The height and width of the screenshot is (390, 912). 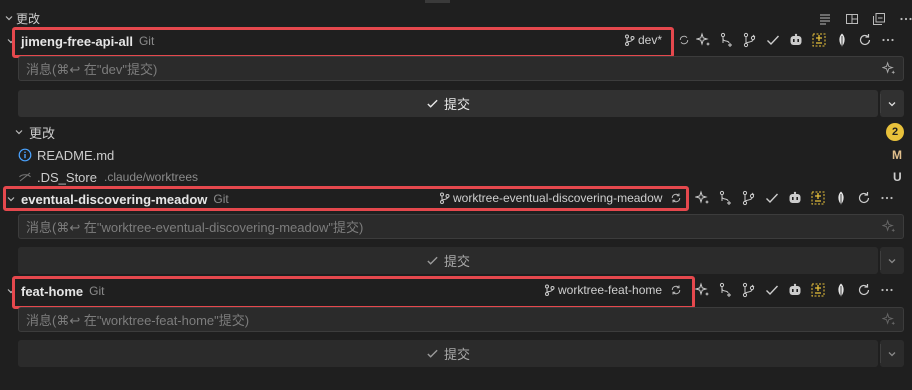 I want to click on status-badge: M, so click(x=897, y=155).